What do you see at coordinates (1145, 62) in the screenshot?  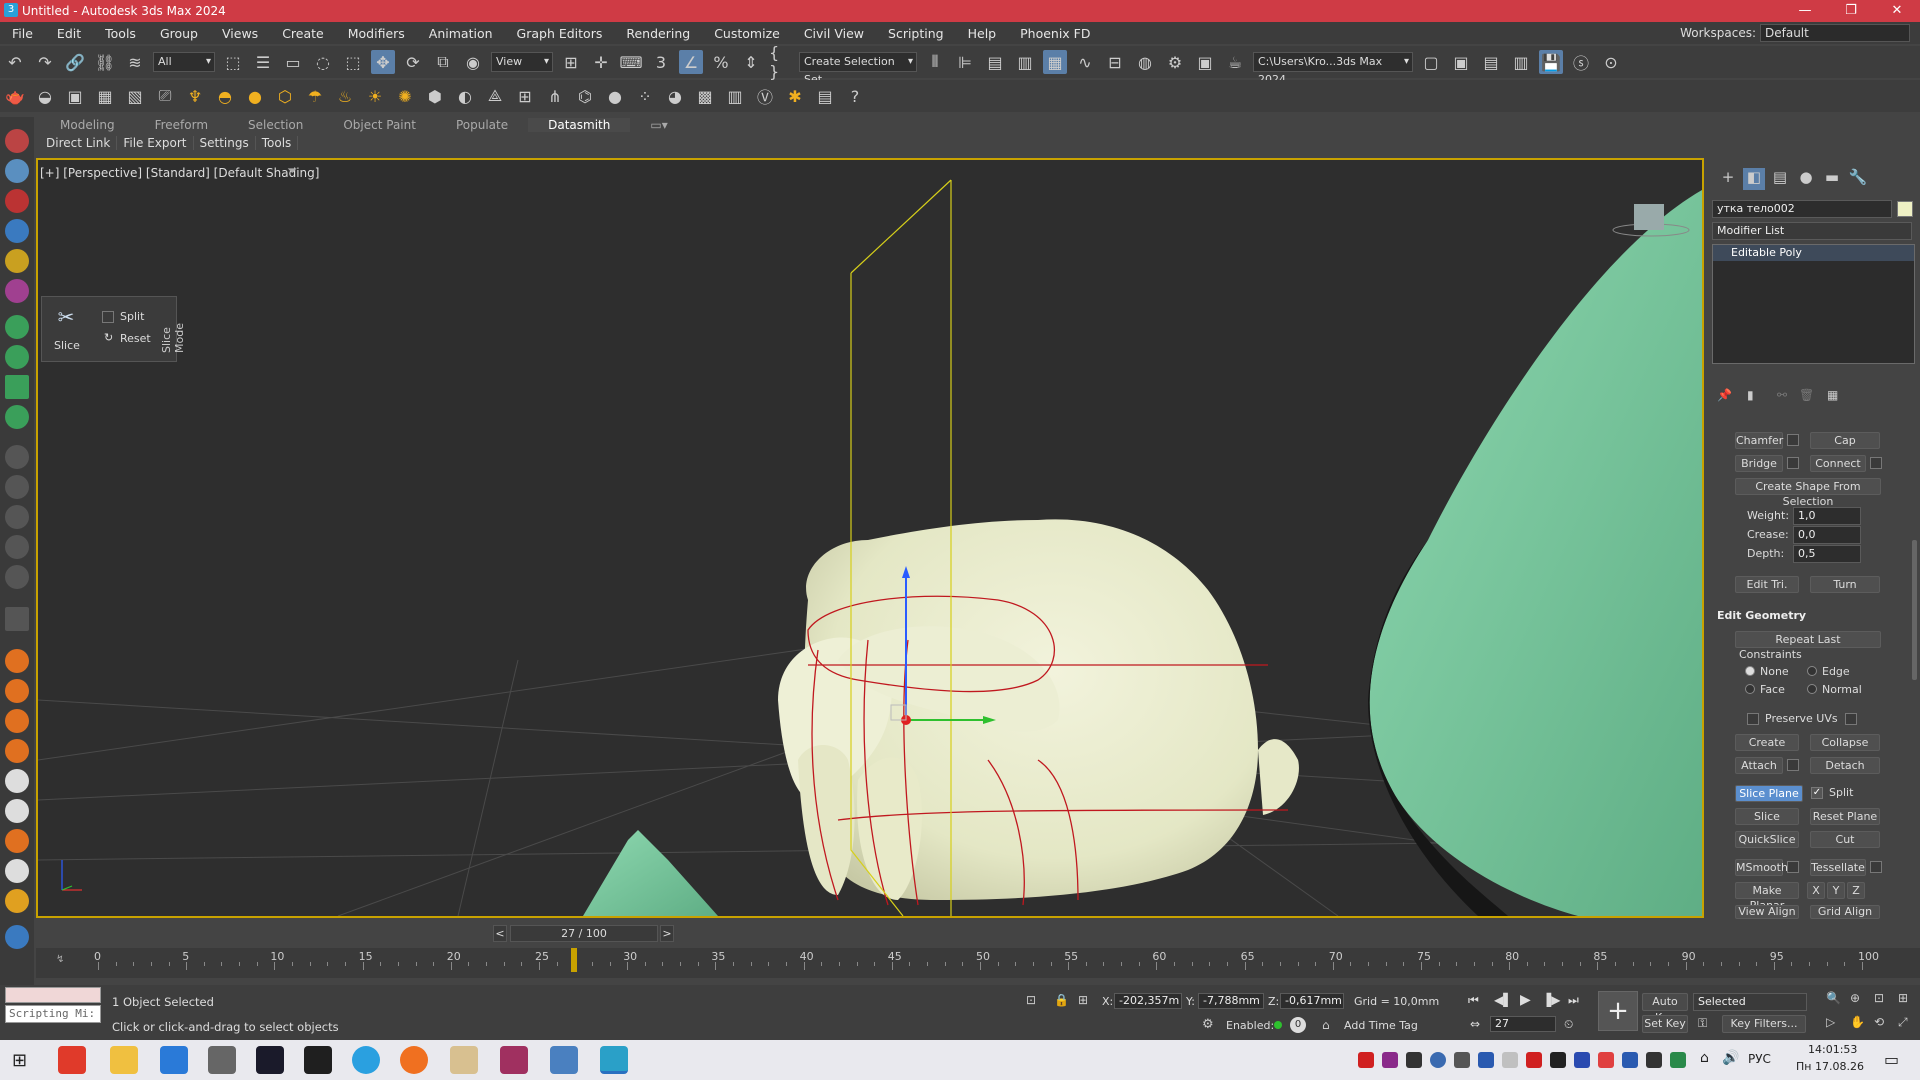 I see `material-editor-icon: ◍` at bounding box center [1145, 62].